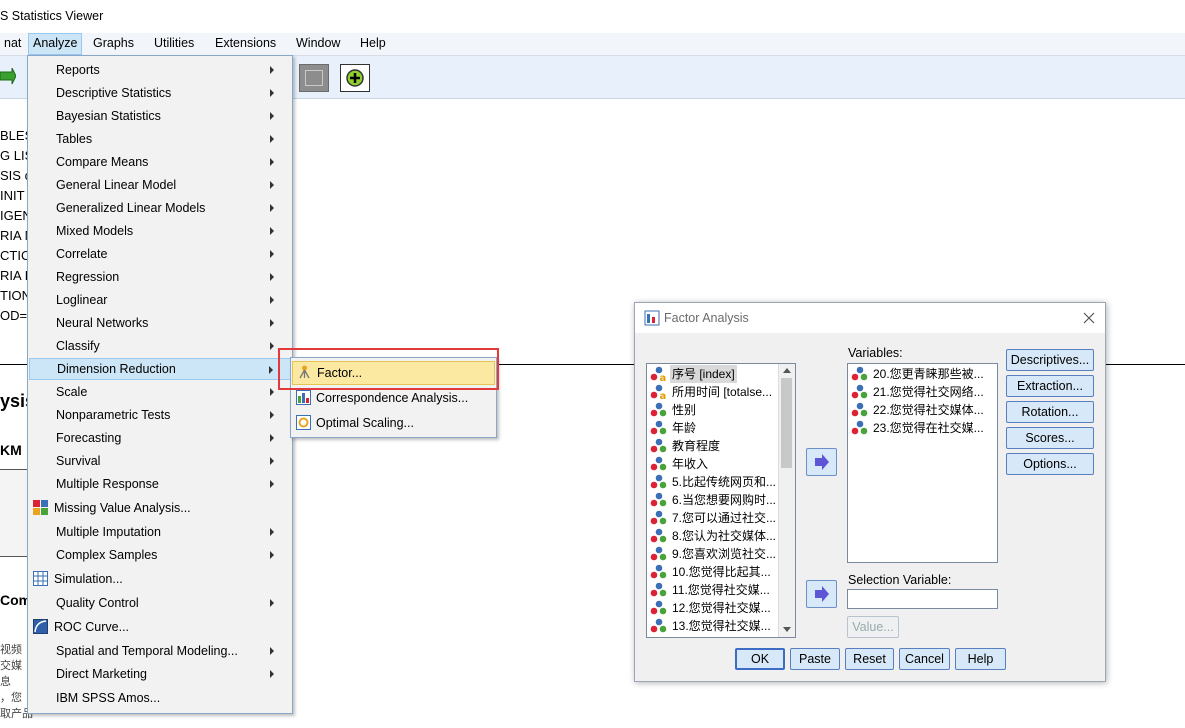 The image size is (1185, 728). I want to click on menu-item-forecasting: Forecasting, so click(160, 438).